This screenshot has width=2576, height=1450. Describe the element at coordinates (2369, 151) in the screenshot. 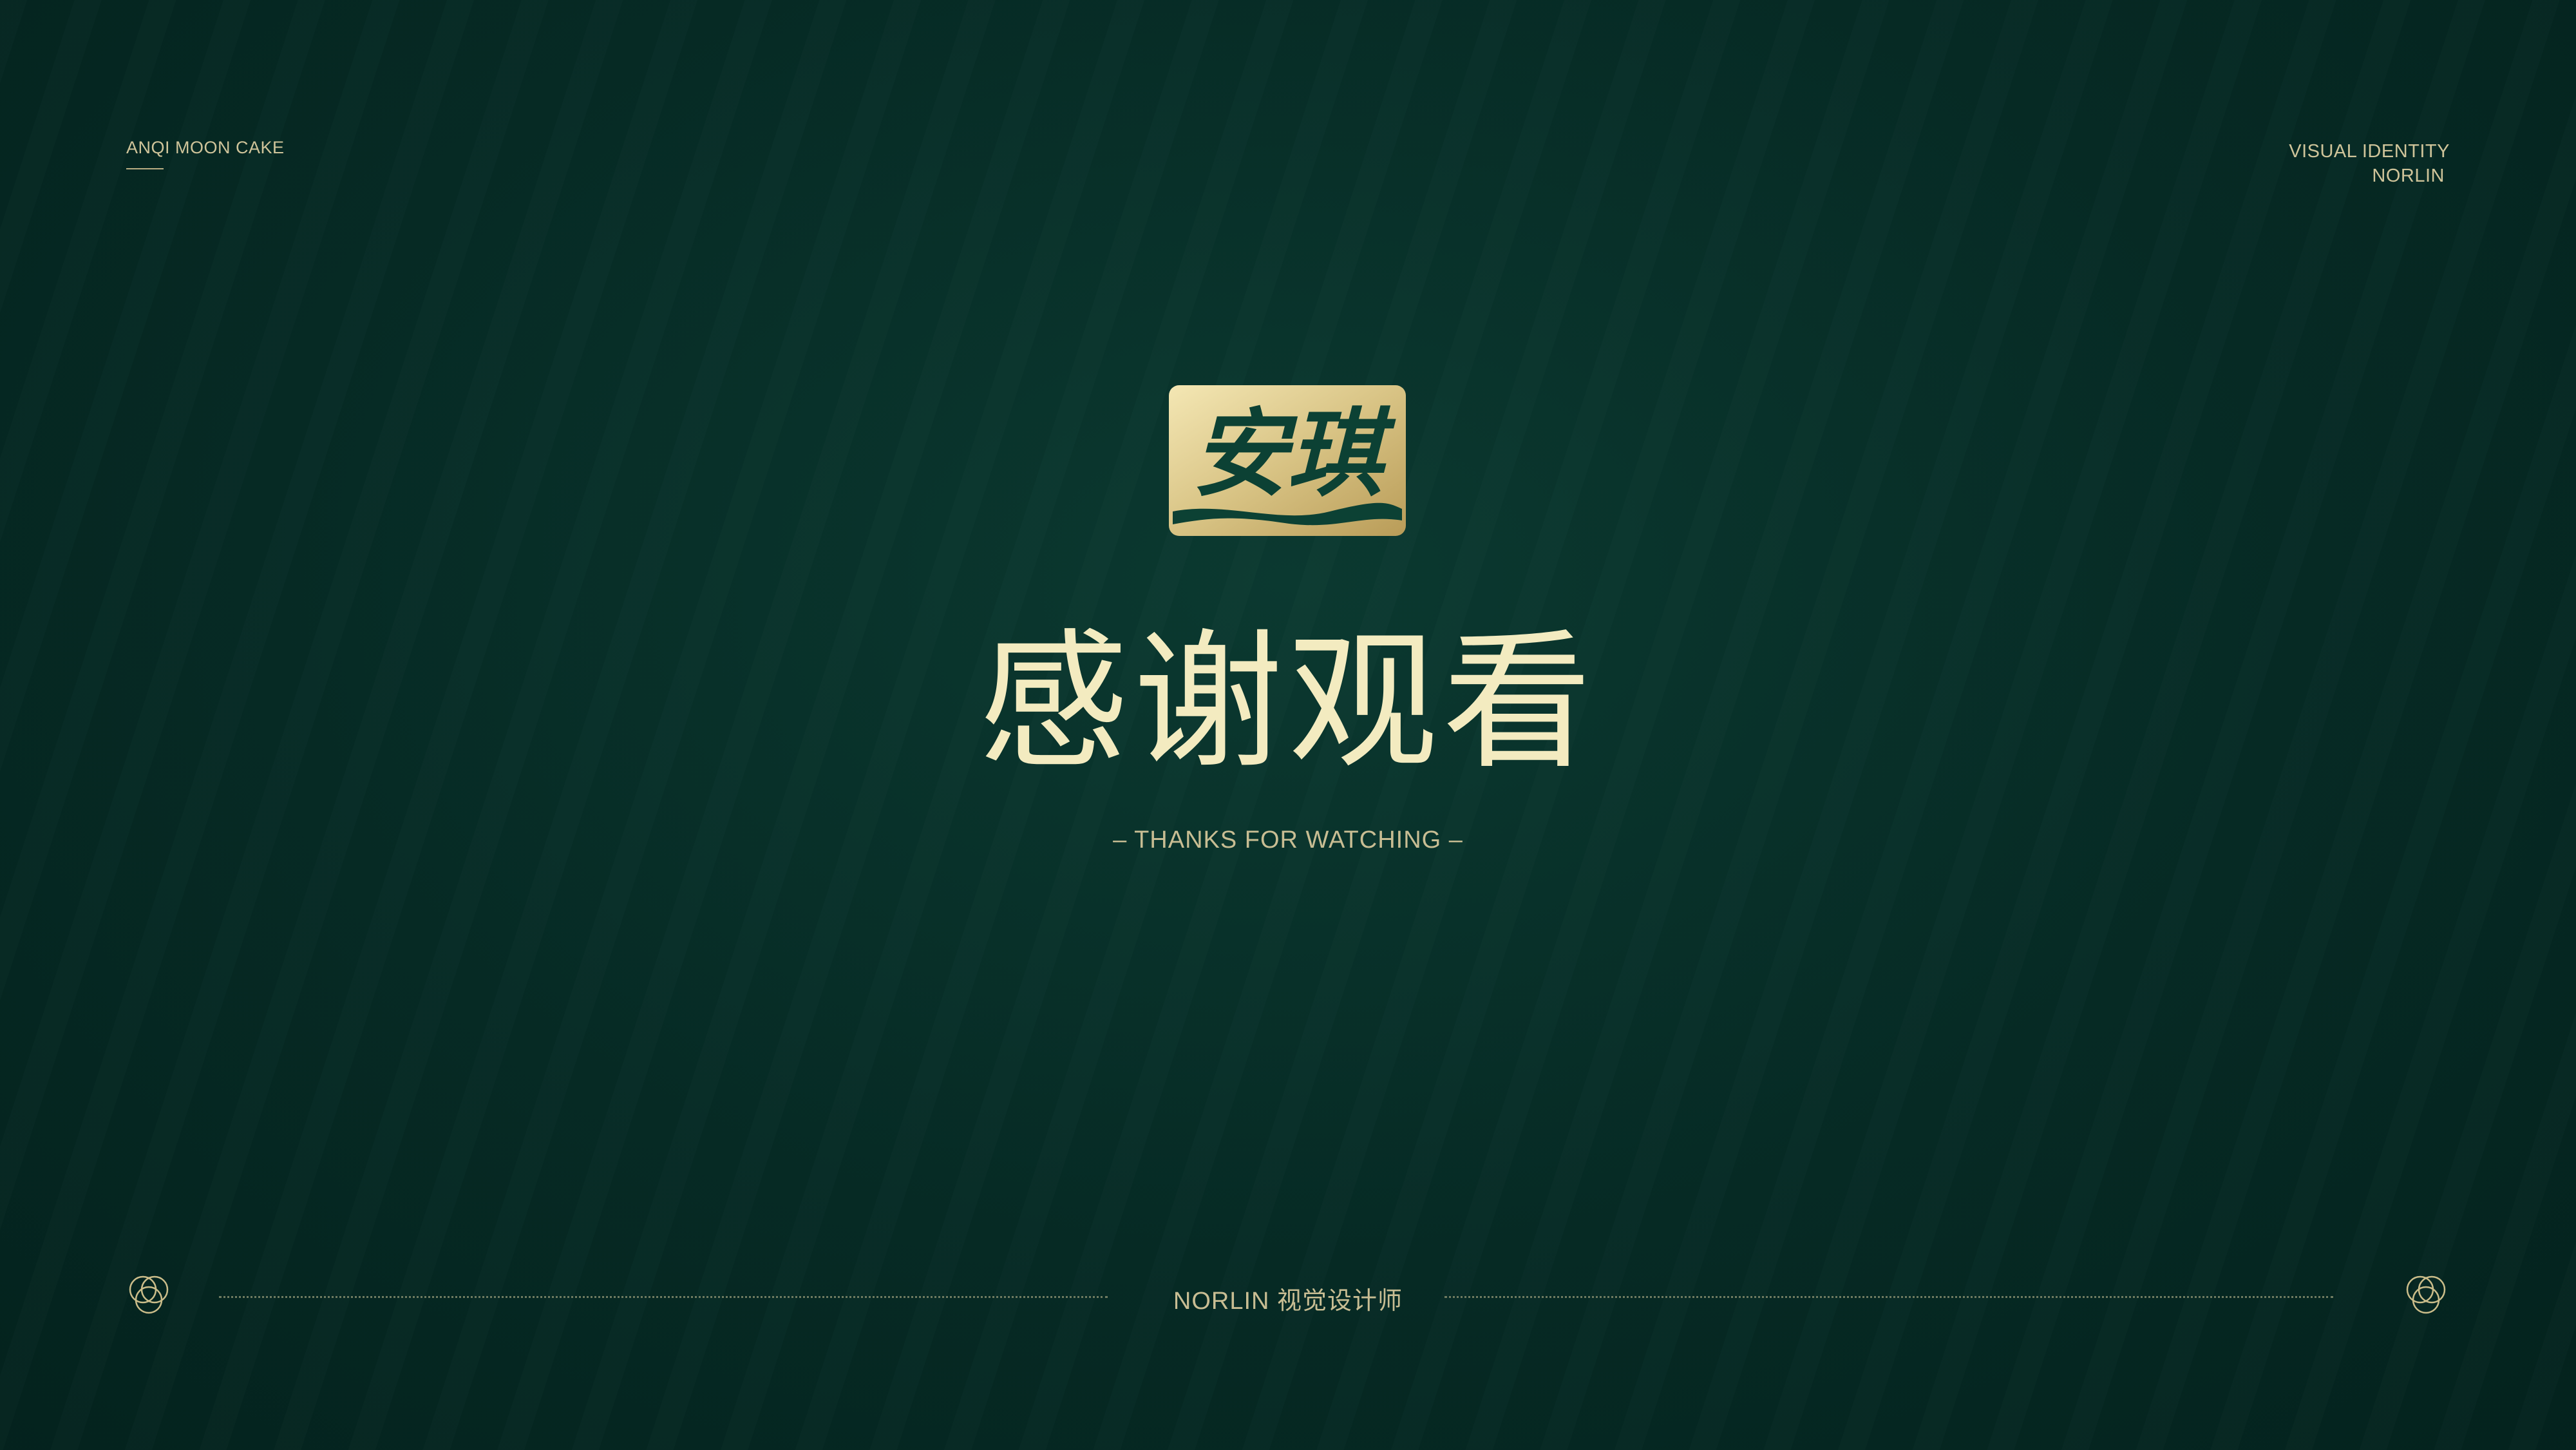

I see `header-right-line1: VISUAL IDENTITY` at that location.